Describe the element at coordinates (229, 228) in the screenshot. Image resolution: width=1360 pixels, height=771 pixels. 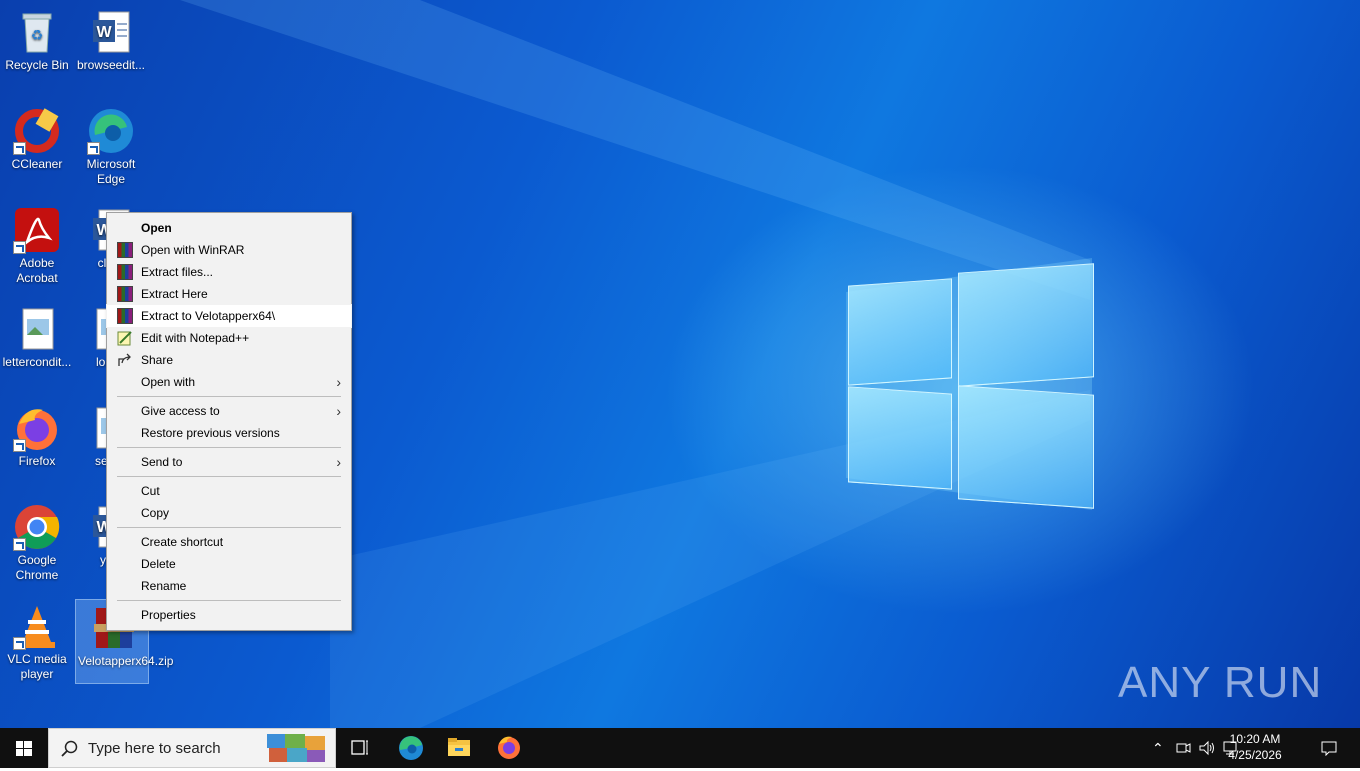
I see `menu-item-open: Open` at that location.